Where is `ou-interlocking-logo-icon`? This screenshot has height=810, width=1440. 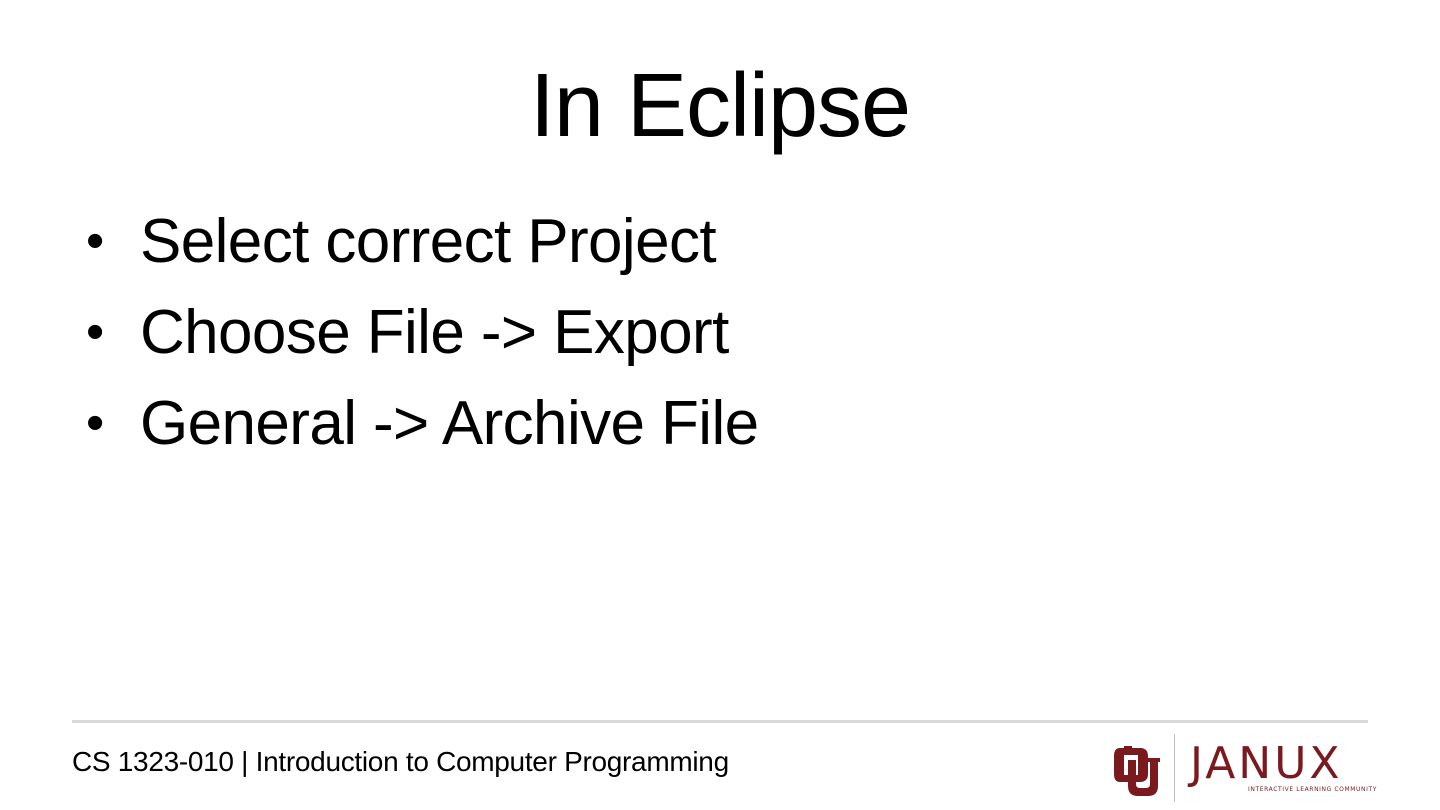
ou-interlocking-logo-icon is located at coordinates (1137, 771).